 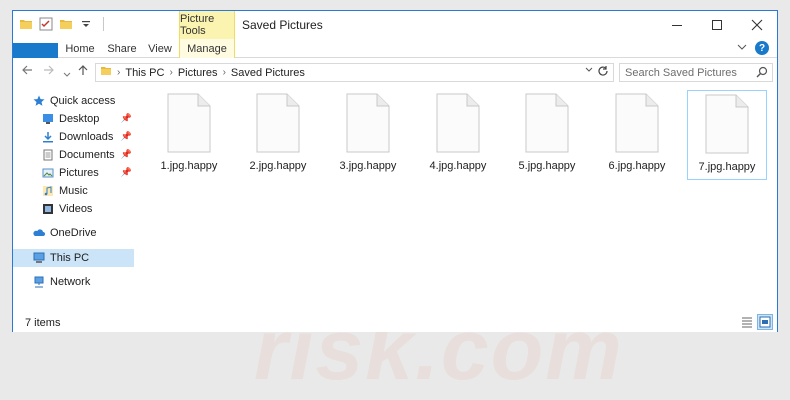 What do you see at coordinates (48, 155) in the screenshot?
I see `documents-icon` at bounding box center [48, 155].